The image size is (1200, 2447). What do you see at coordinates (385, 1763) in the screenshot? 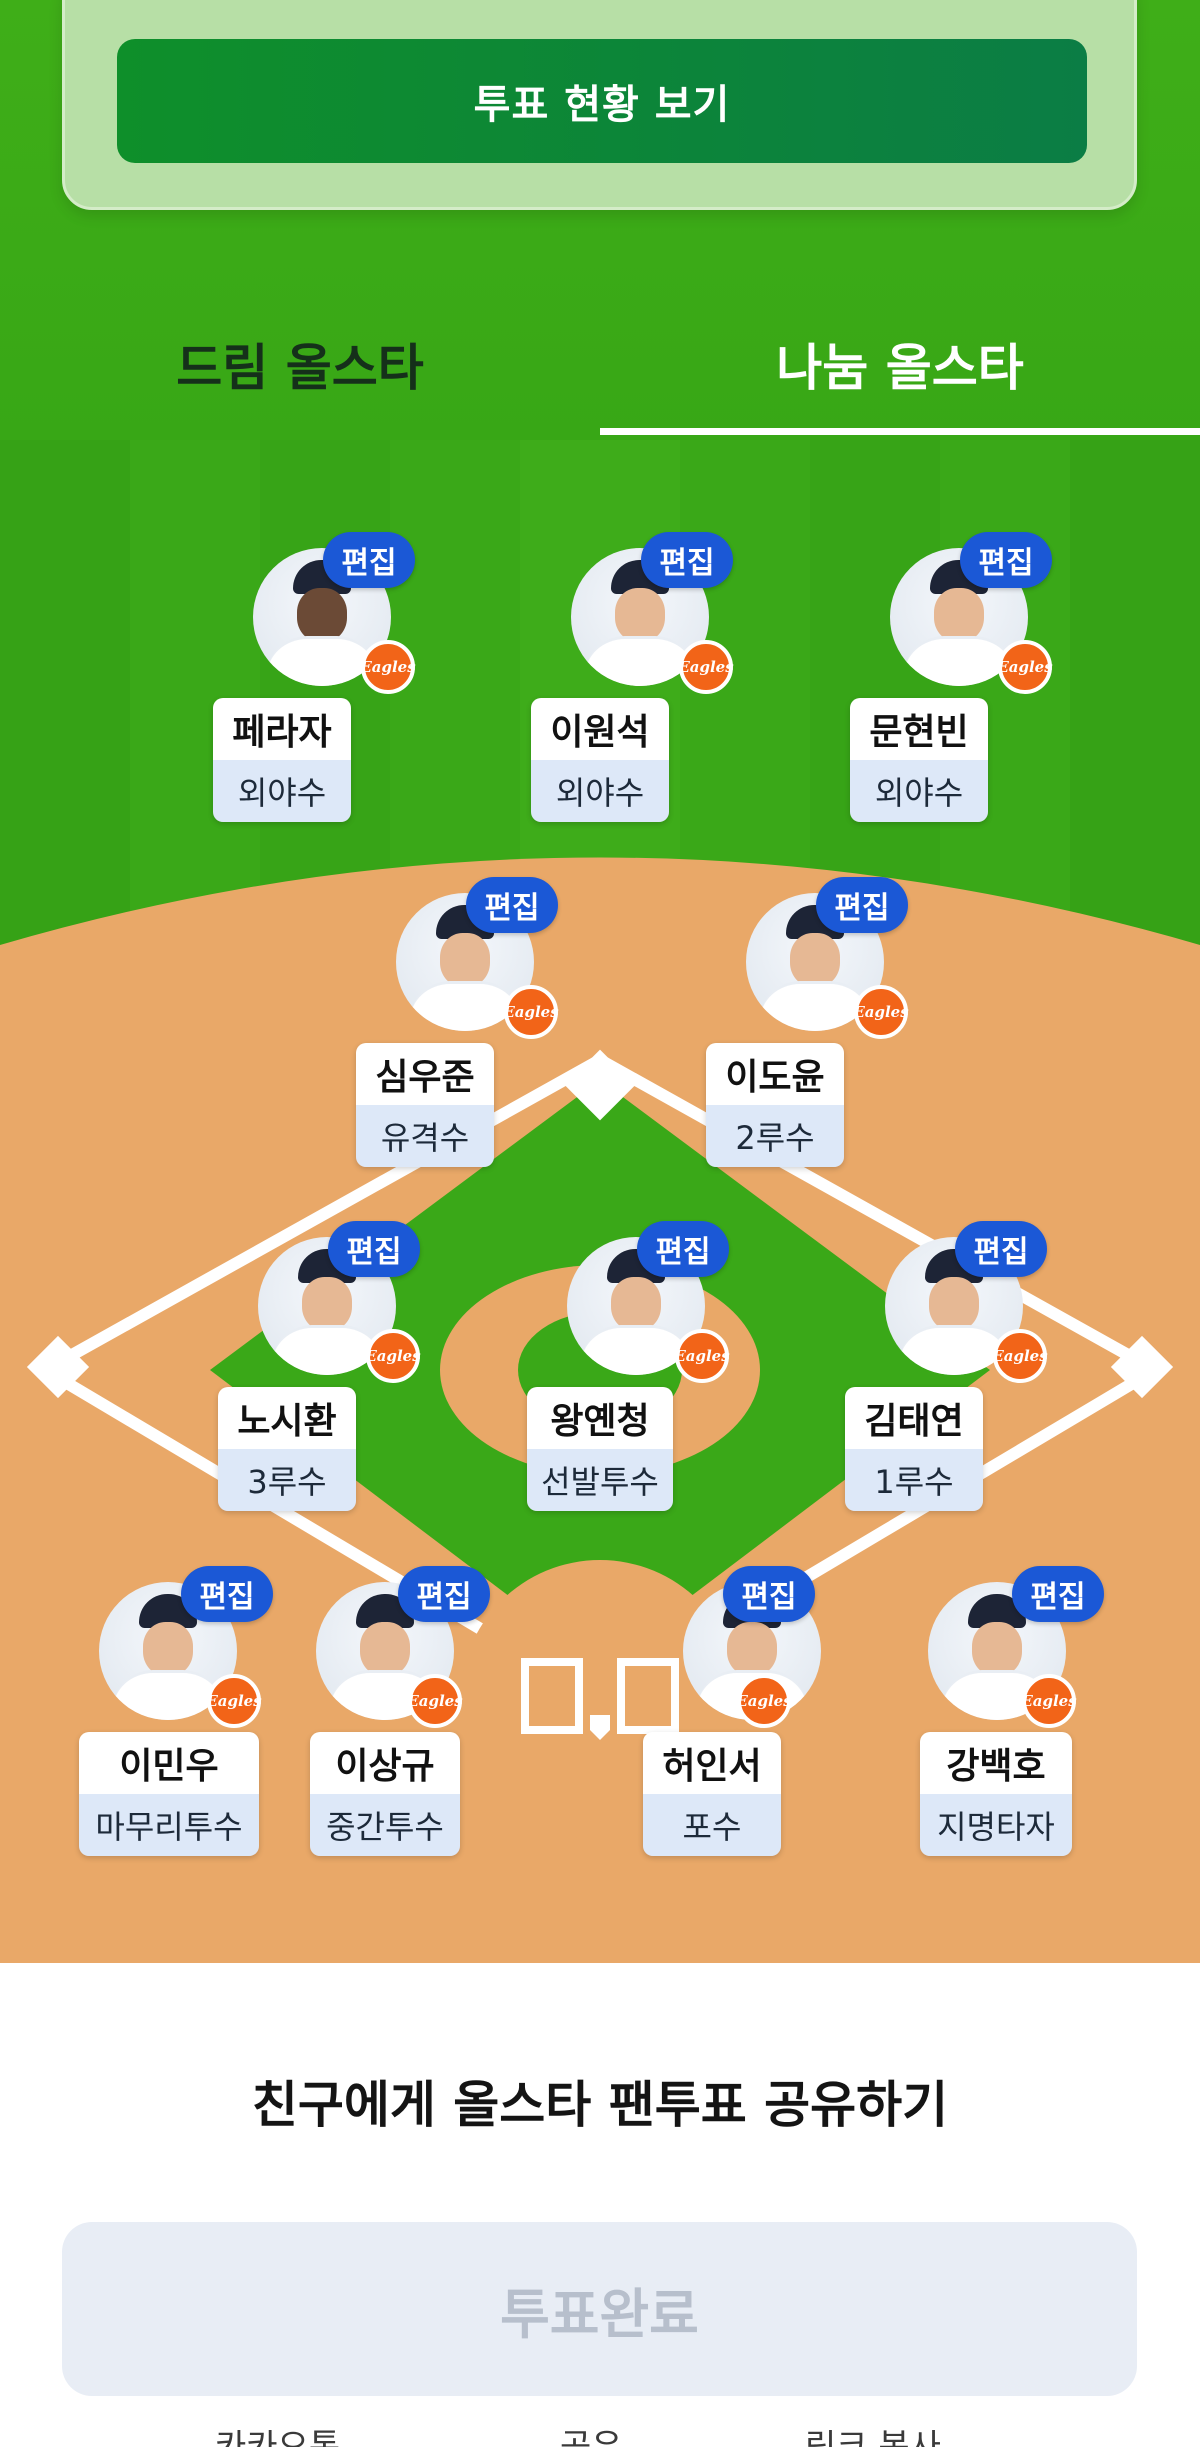
I see `player-name: 이상규` at bounding box center [385, 1763].